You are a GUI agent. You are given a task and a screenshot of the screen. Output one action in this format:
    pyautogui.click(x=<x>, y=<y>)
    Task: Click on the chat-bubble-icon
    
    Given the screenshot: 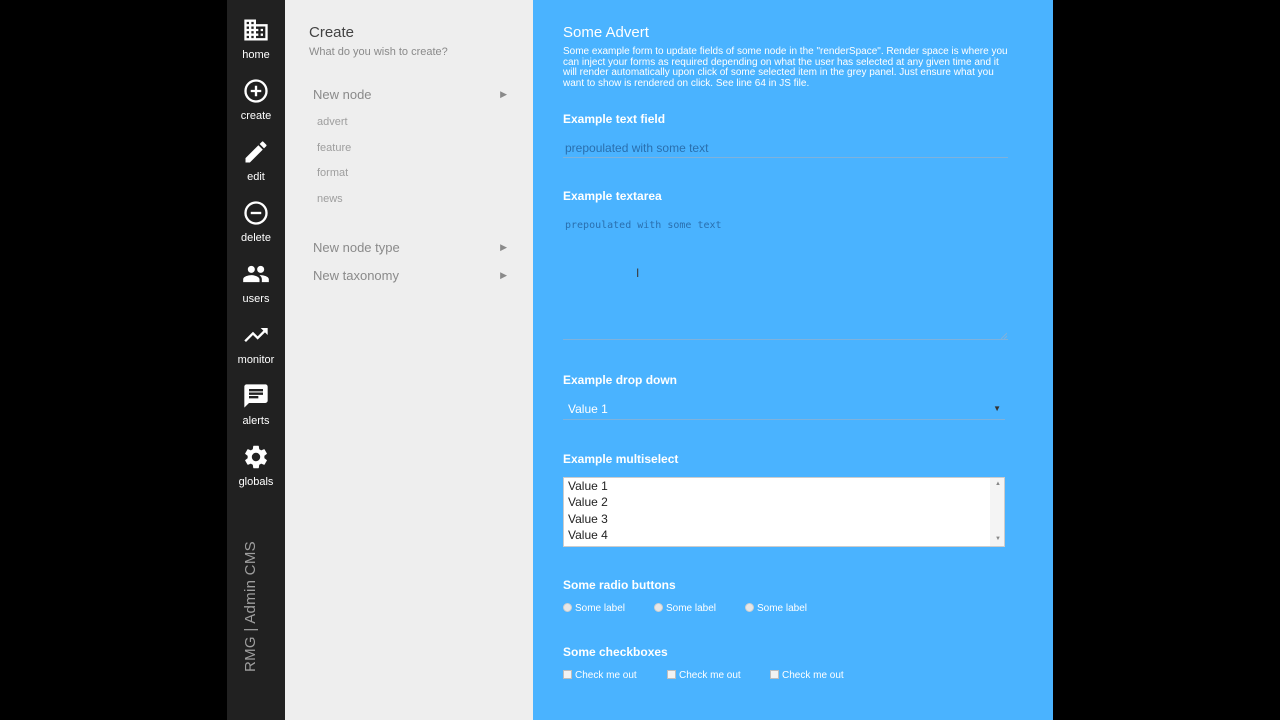 What is the action you would take?
    pyautogui.click(x=256, y=396)
    